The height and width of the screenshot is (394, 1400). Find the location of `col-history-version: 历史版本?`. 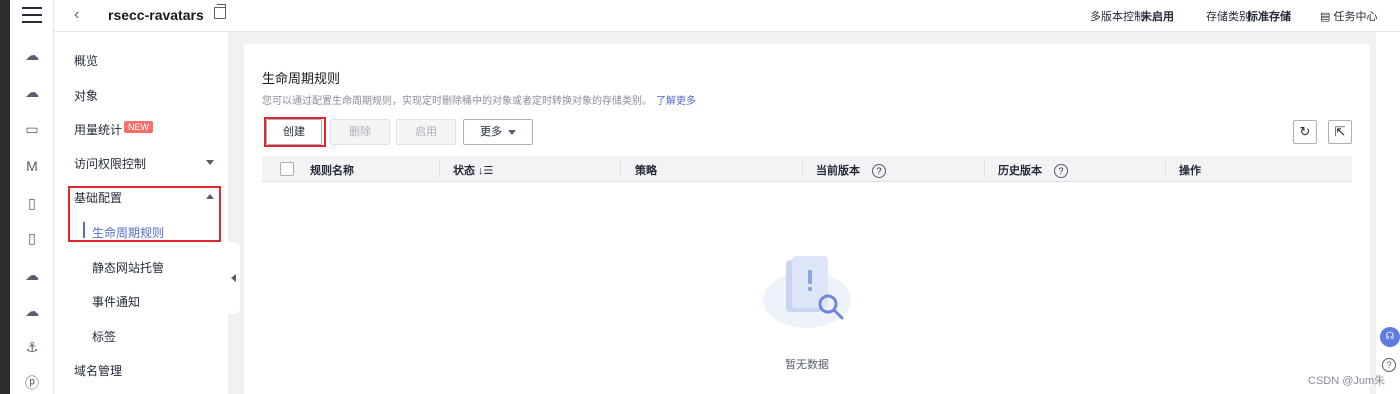

col-history-version: 历史版本? is located at coordinates (1033, 170).